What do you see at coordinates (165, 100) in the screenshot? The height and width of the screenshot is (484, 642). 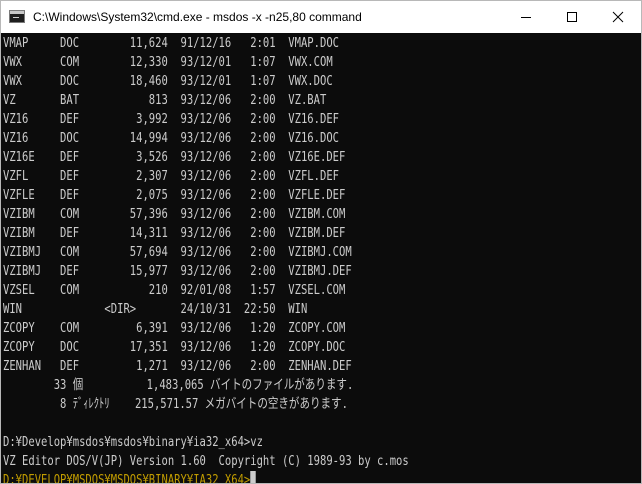 I see `listing-line: VZ BAT 813 93/12/06 2:00 VZ.BAT` at bounding box center [165, 100].